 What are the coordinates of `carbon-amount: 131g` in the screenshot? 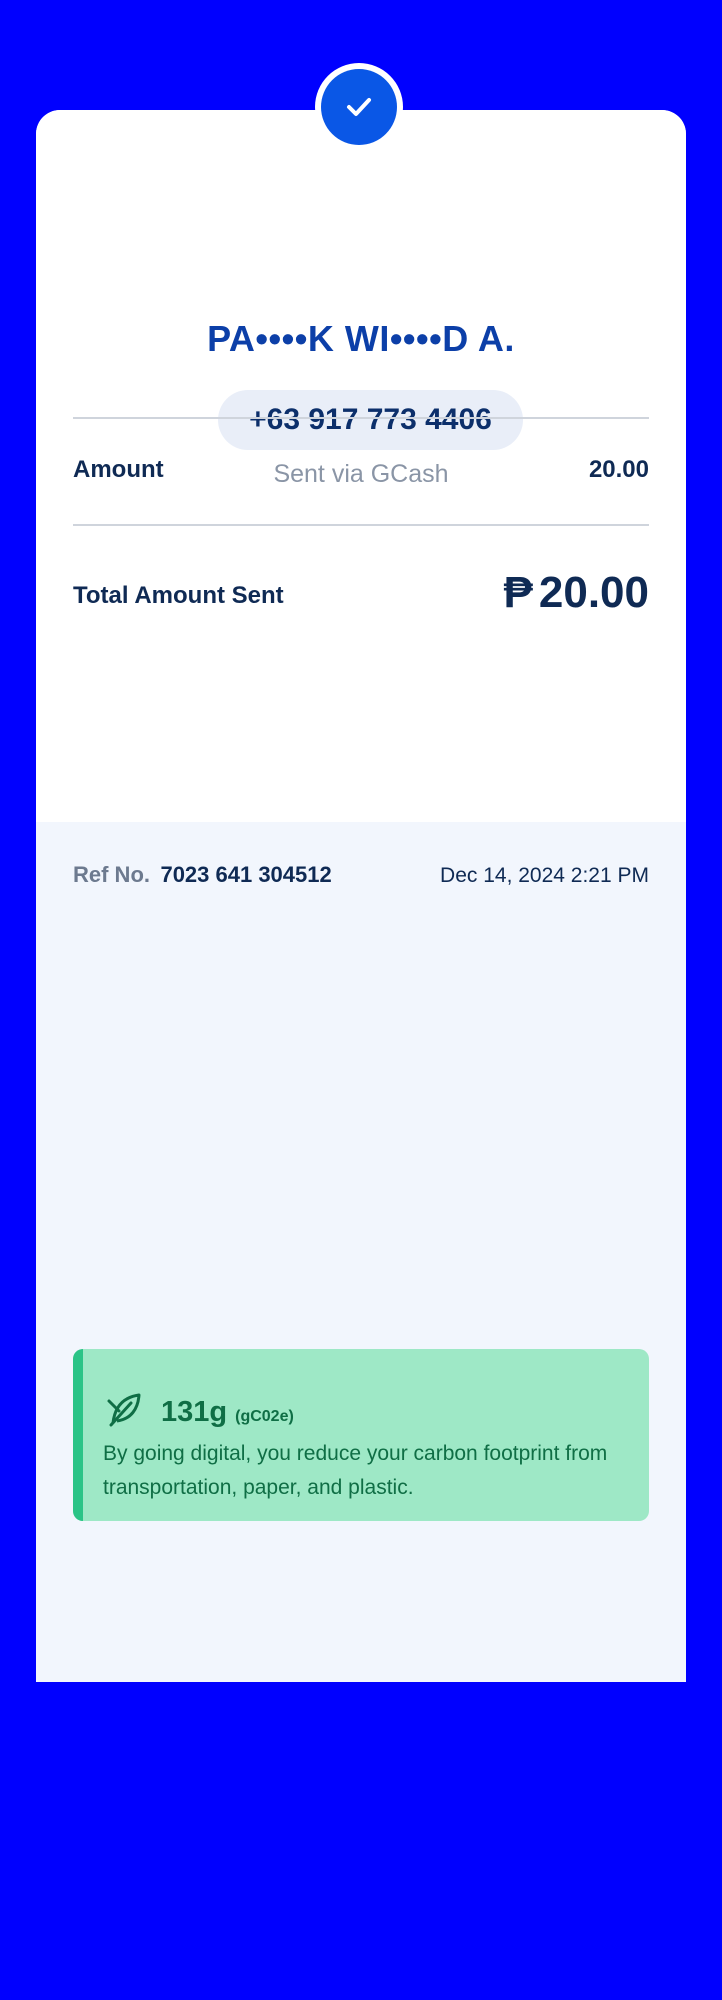 It's located at (194, 1412).